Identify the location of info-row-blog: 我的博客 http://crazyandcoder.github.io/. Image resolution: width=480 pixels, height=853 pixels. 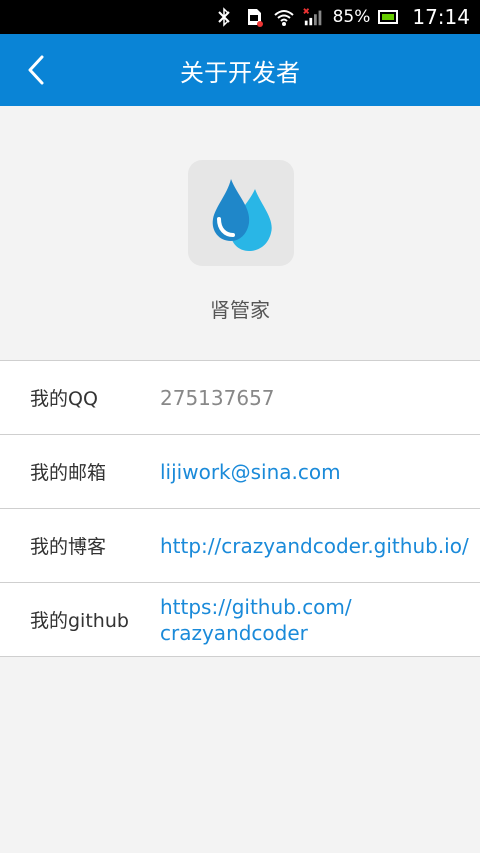
(240, 546).